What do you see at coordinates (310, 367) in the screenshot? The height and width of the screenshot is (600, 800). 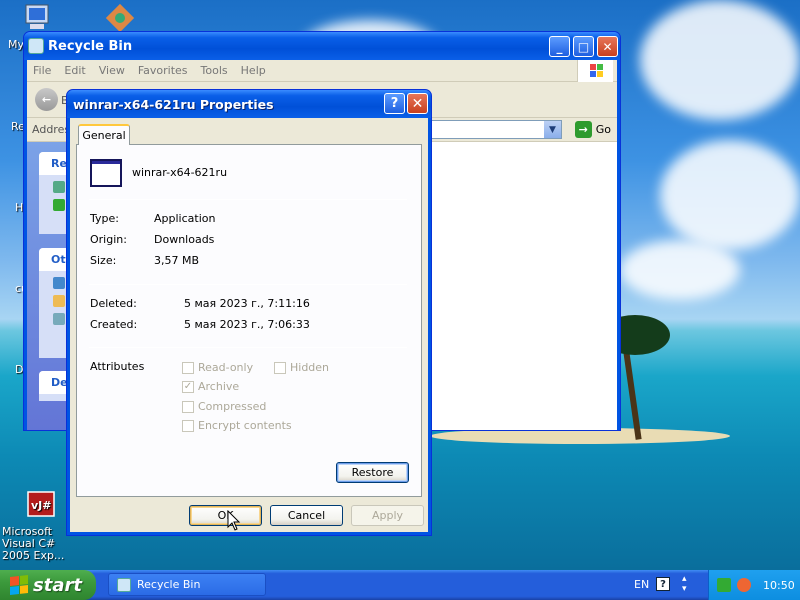 I see `hidden-label: Hidden` at bounding box center [310, 367].